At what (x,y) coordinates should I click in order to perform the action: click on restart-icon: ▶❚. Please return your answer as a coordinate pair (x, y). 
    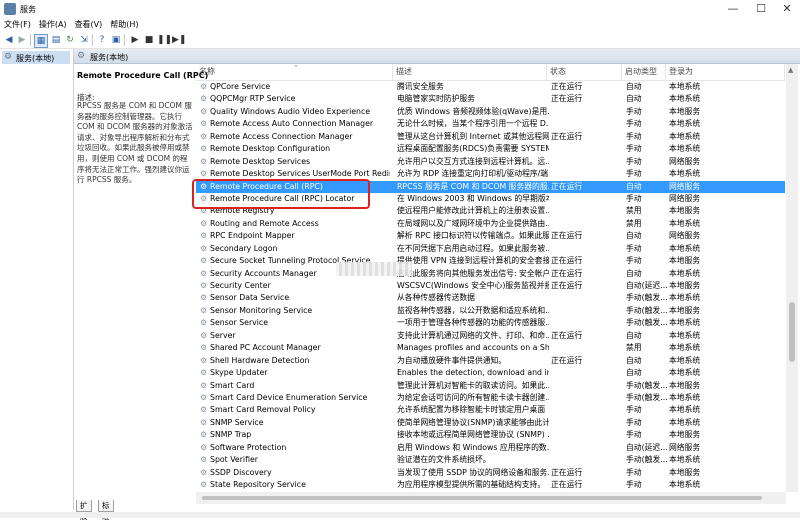
    Looking at the image, I should click on (179, 40).